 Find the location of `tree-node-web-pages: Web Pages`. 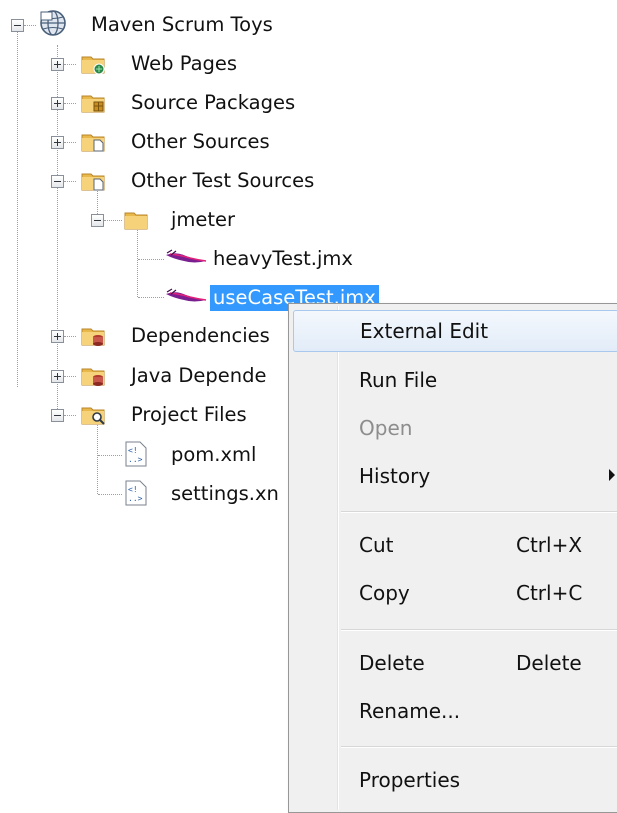

tree-node-web-pages: Web Pages is located at coordinates (184, 64).